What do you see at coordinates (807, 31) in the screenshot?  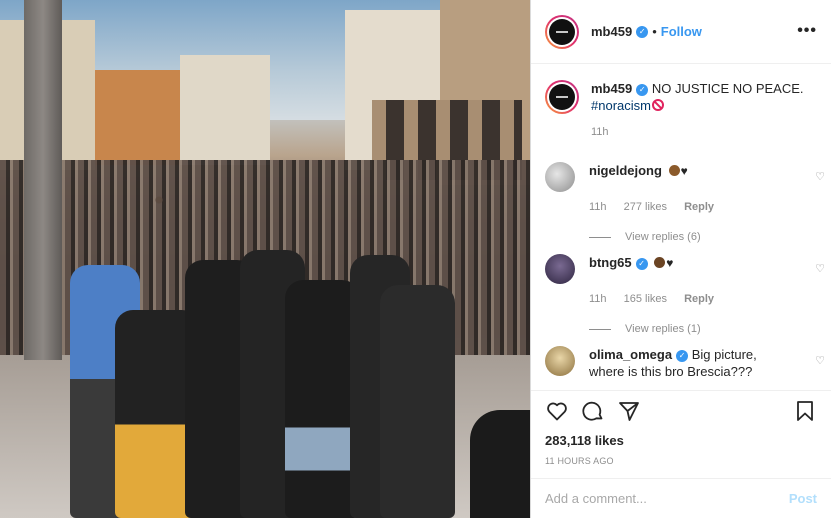 I see `more-options-icon: •••` at bounding box center [807, 31].